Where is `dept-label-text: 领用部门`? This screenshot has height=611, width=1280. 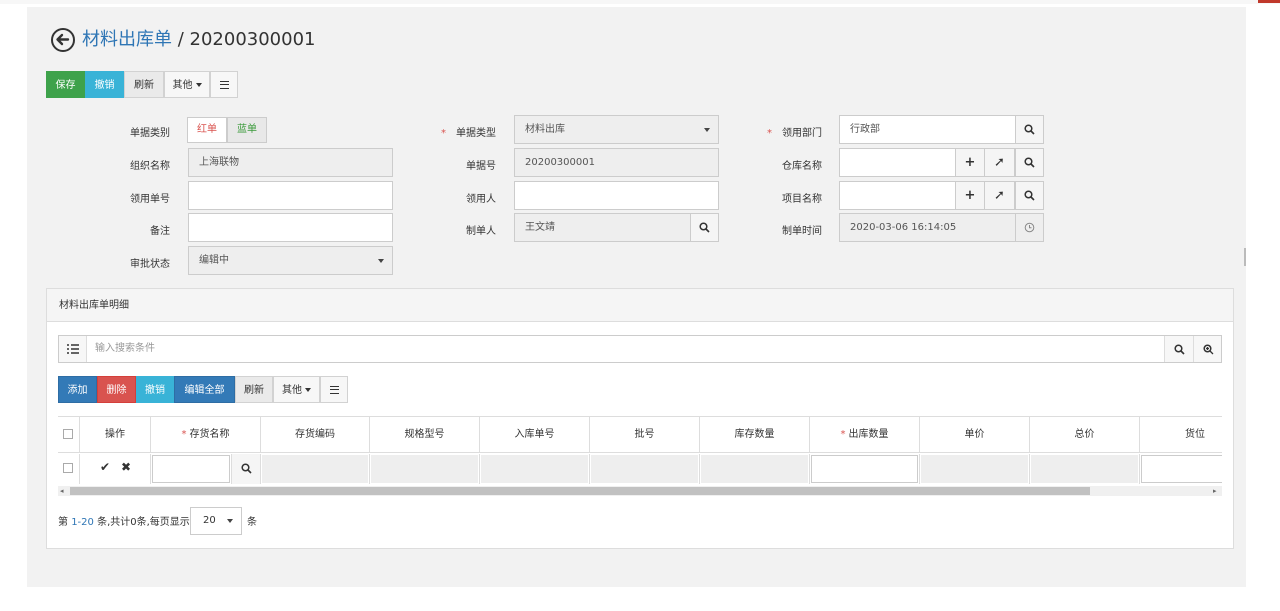 dept-label-text: 领用部门 is located at coordinates (802, 133).